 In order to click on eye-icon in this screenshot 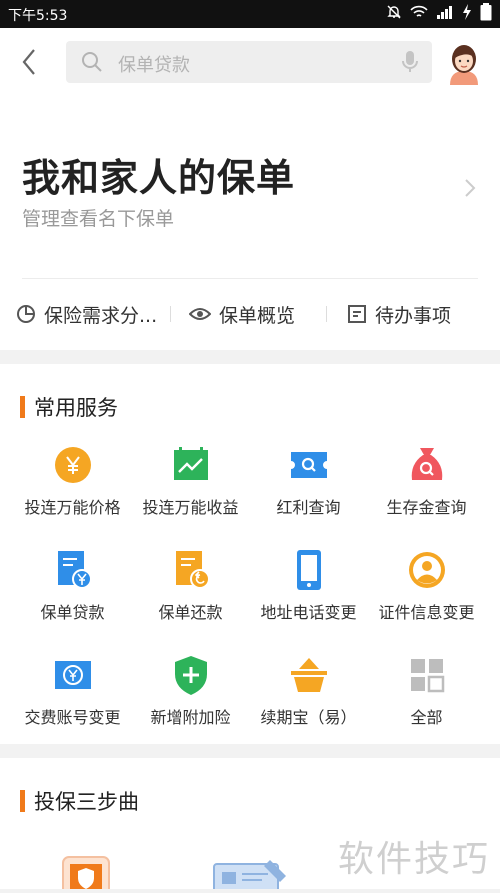, I will do `click(200, 314)`.